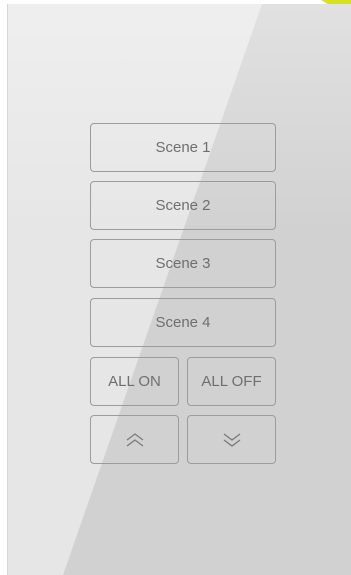 Image resolution: width=351 pixels, height=575 pixels. I want to click on scene-1-button: Scene 1, so click(183, 147).